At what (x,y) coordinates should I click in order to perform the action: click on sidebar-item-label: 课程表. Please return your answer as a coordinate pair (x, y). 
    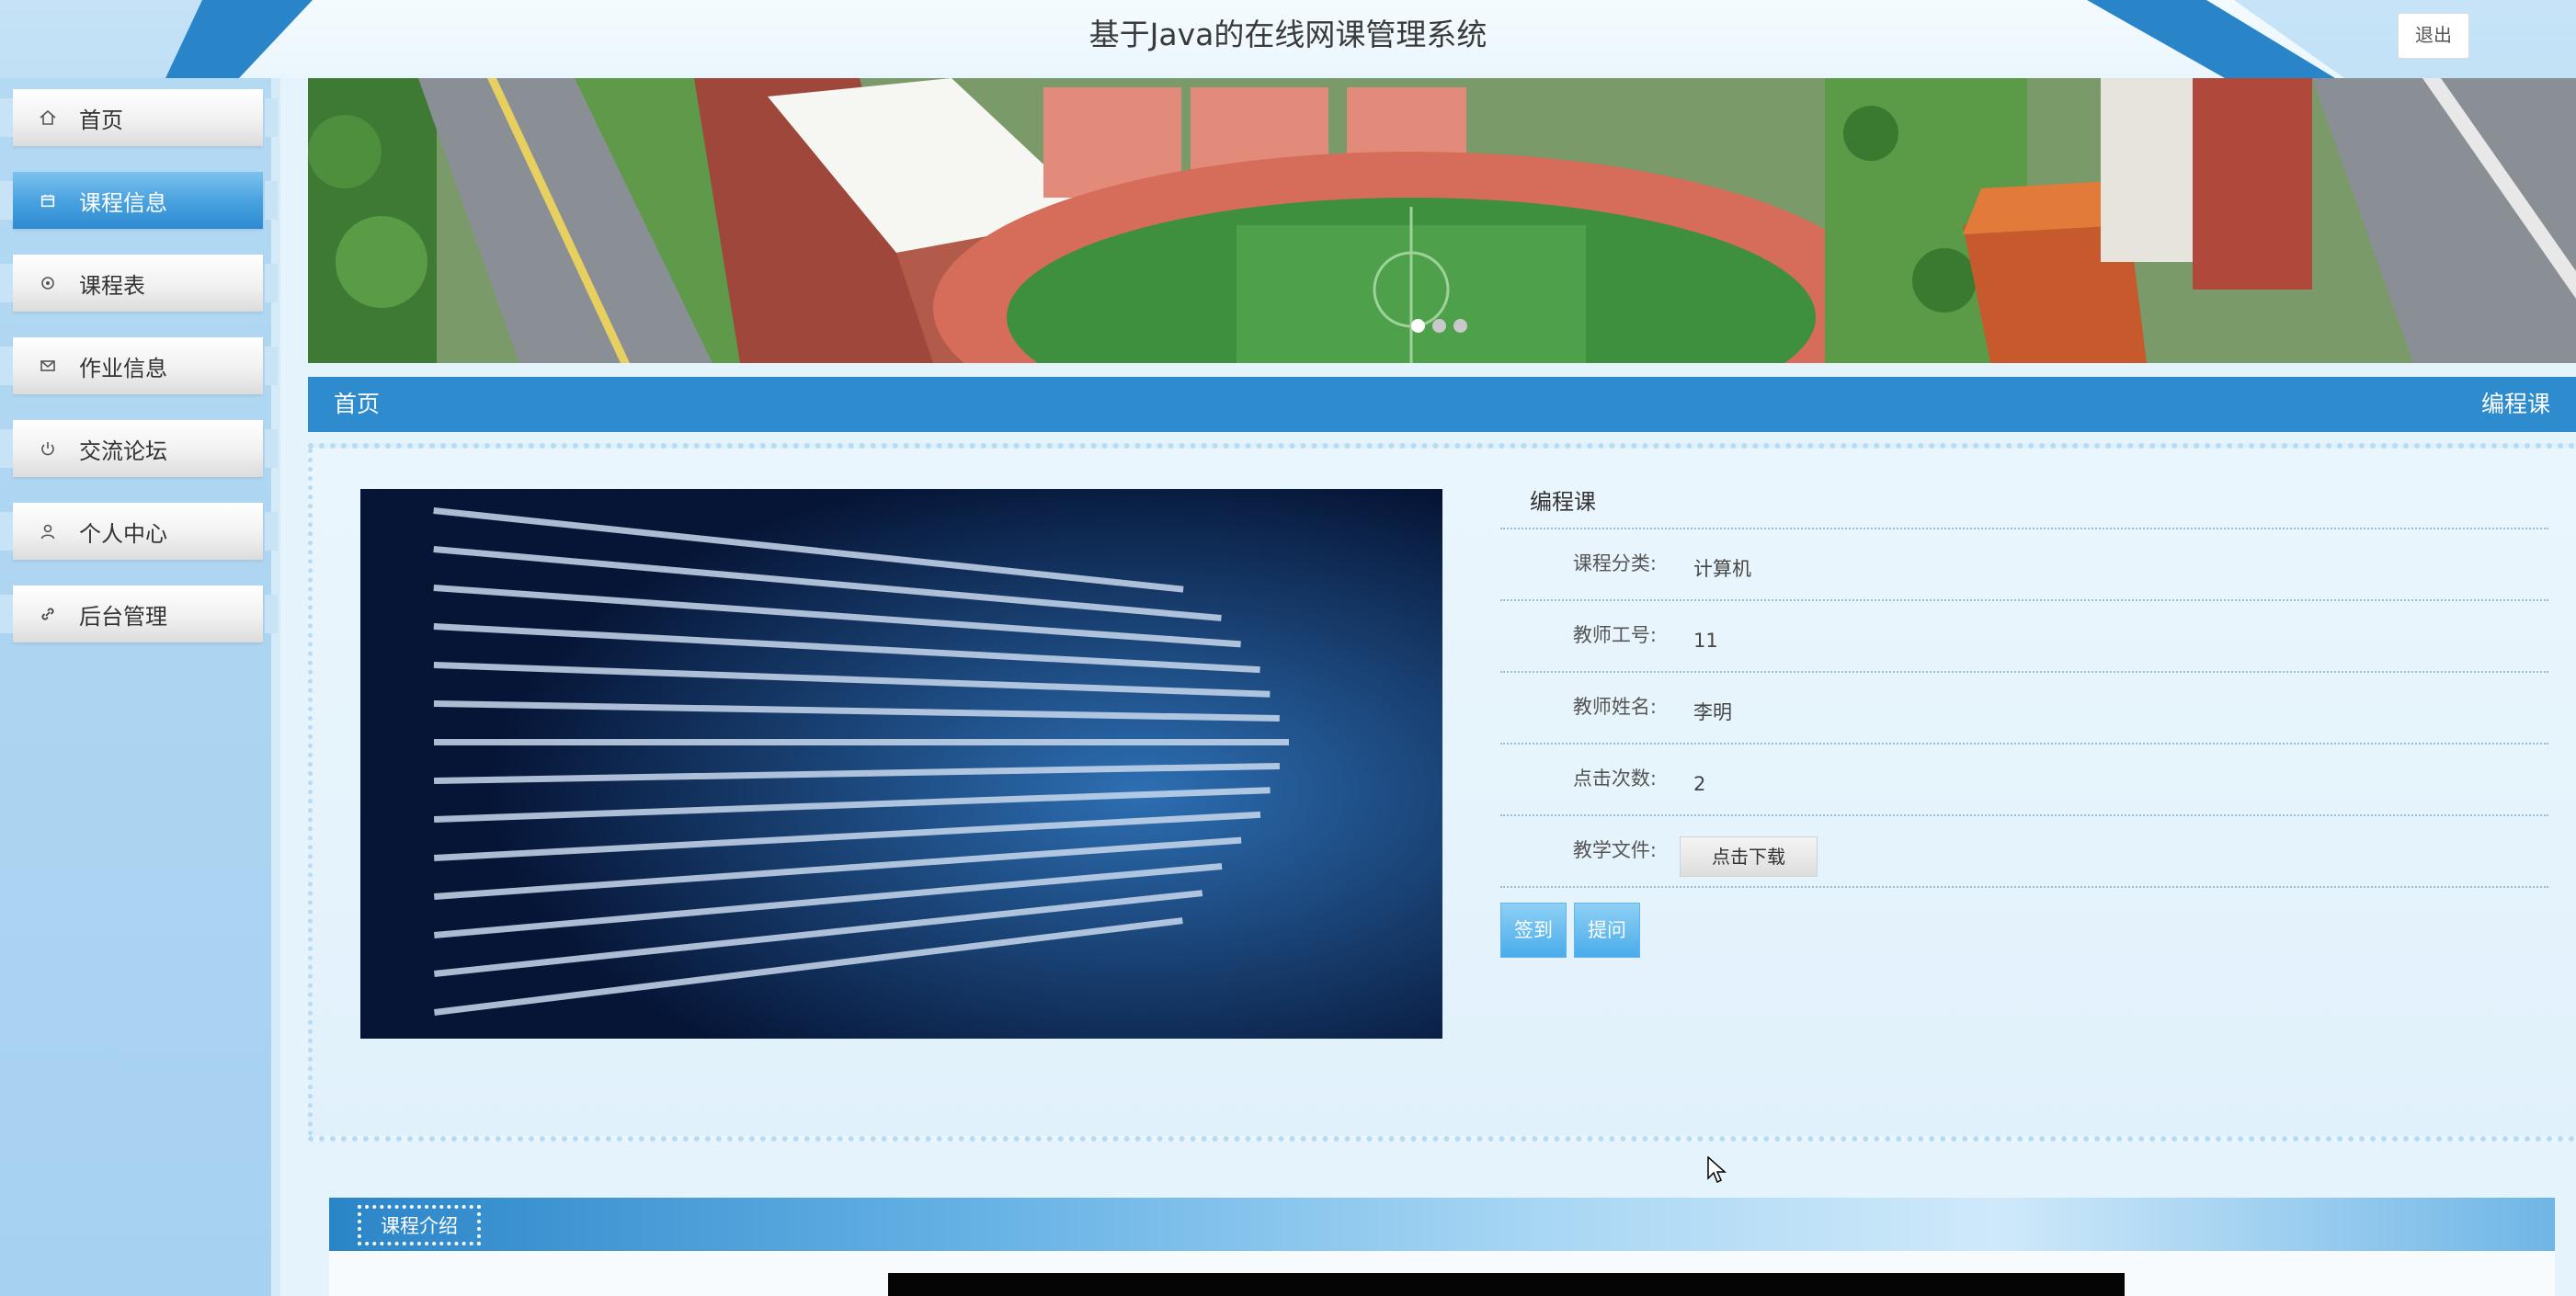
    Looking at the image, I should click on (112, 285).